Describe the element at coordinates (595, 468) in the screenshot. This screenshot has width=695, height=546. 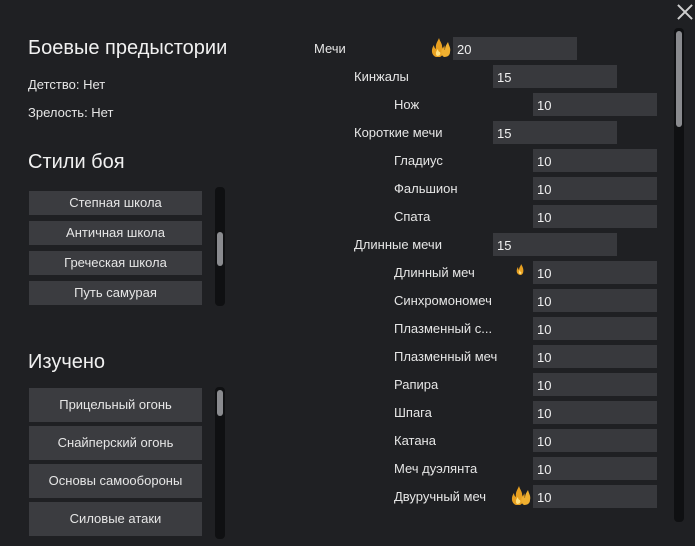
I see `skill-duelist-sword-value: 10` at that location.